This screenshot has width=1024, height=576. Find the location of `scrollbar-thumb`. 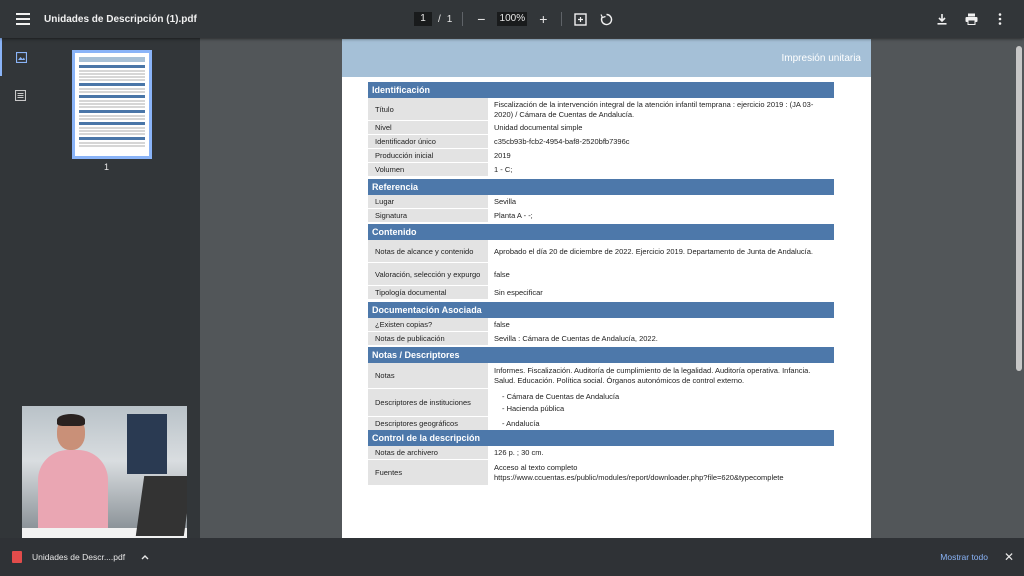

scrollbar-thumb is located at coordinates (1019, 208).